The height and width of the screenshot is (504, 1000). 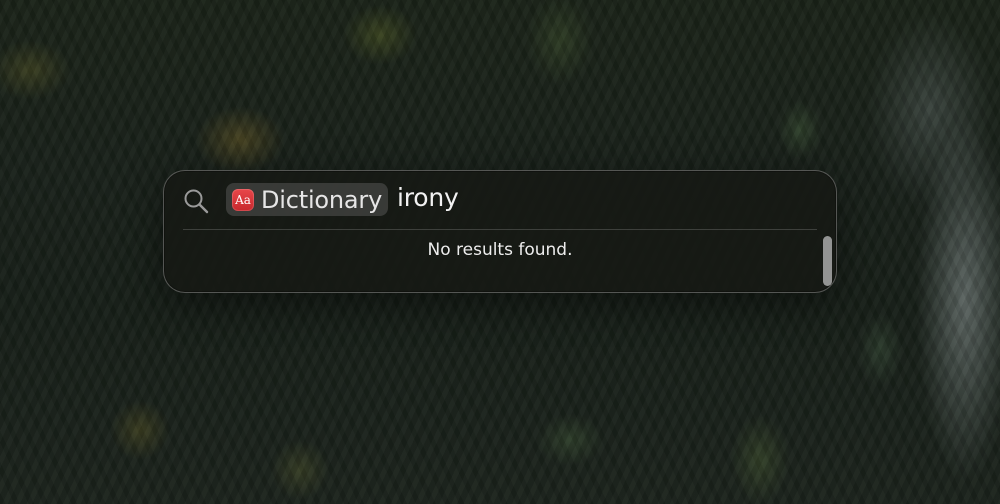 I want to click on magnifying-glass-icon, so click(x=196, y=201).